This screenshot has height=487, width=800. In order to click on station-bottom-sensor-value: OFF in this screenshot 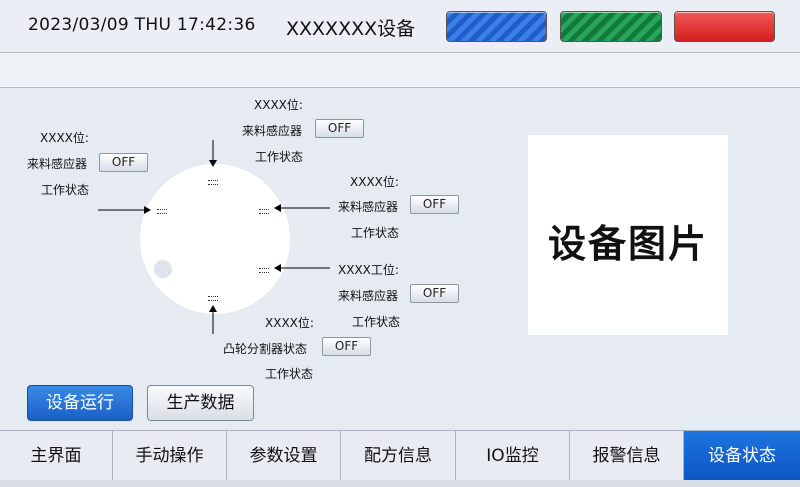, I will do `click(346, 346)`.